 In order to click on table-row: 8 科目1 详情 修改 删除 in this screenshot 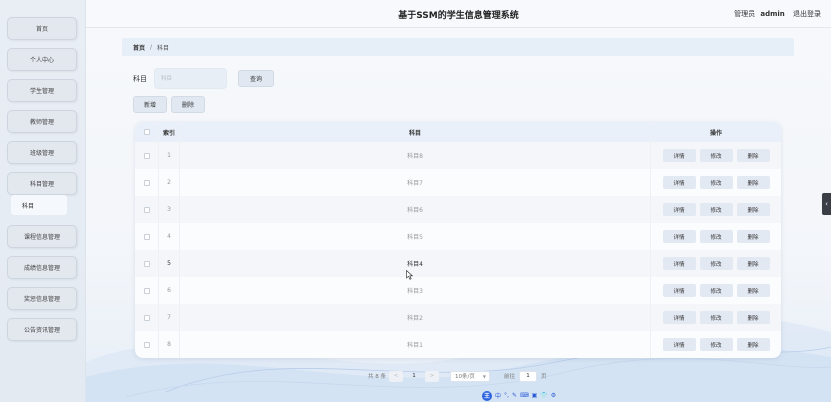, I will do `click(458, 344)`.